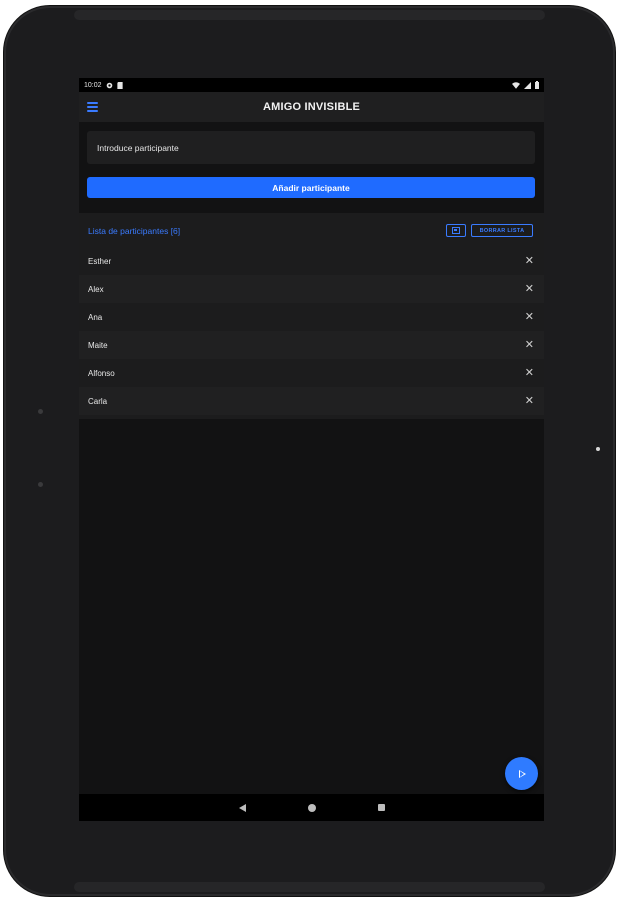  I want to click on sd-card-icon, so click(119, 85).